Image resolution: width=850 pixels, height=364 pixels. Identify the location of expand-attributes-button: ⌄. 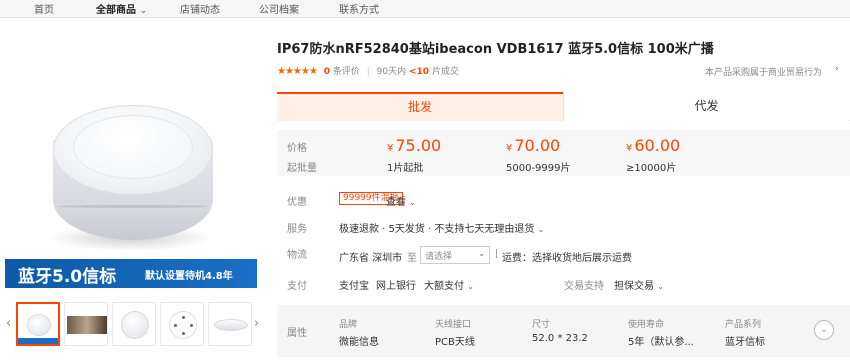
(824, 330).